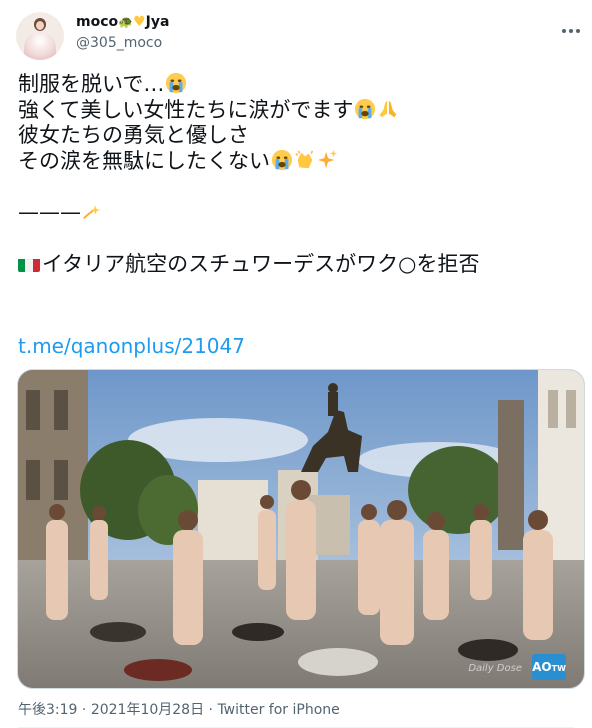  I want to click on tweet-time: 午後3:19, so click(48, 710).